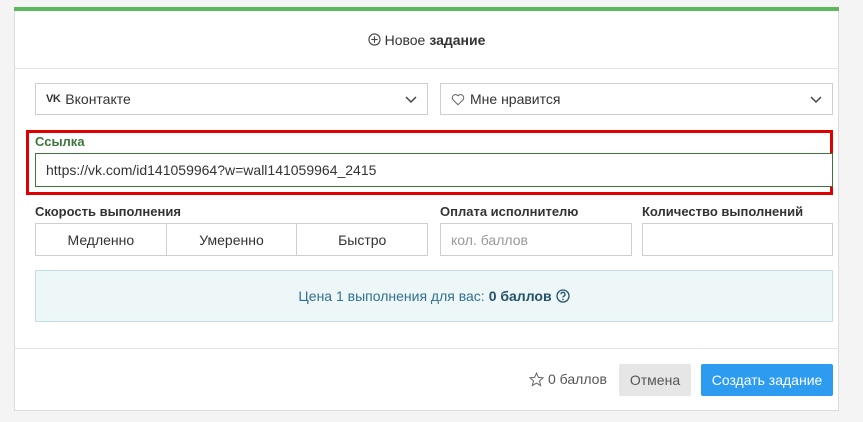 Image resolution: width=863 pixels, height=422 pixels. What do you see at coordinates (509, 211) in the screenshot?
I see `payment-label: Оплата исполнителю` at bounding box center [509, 211].